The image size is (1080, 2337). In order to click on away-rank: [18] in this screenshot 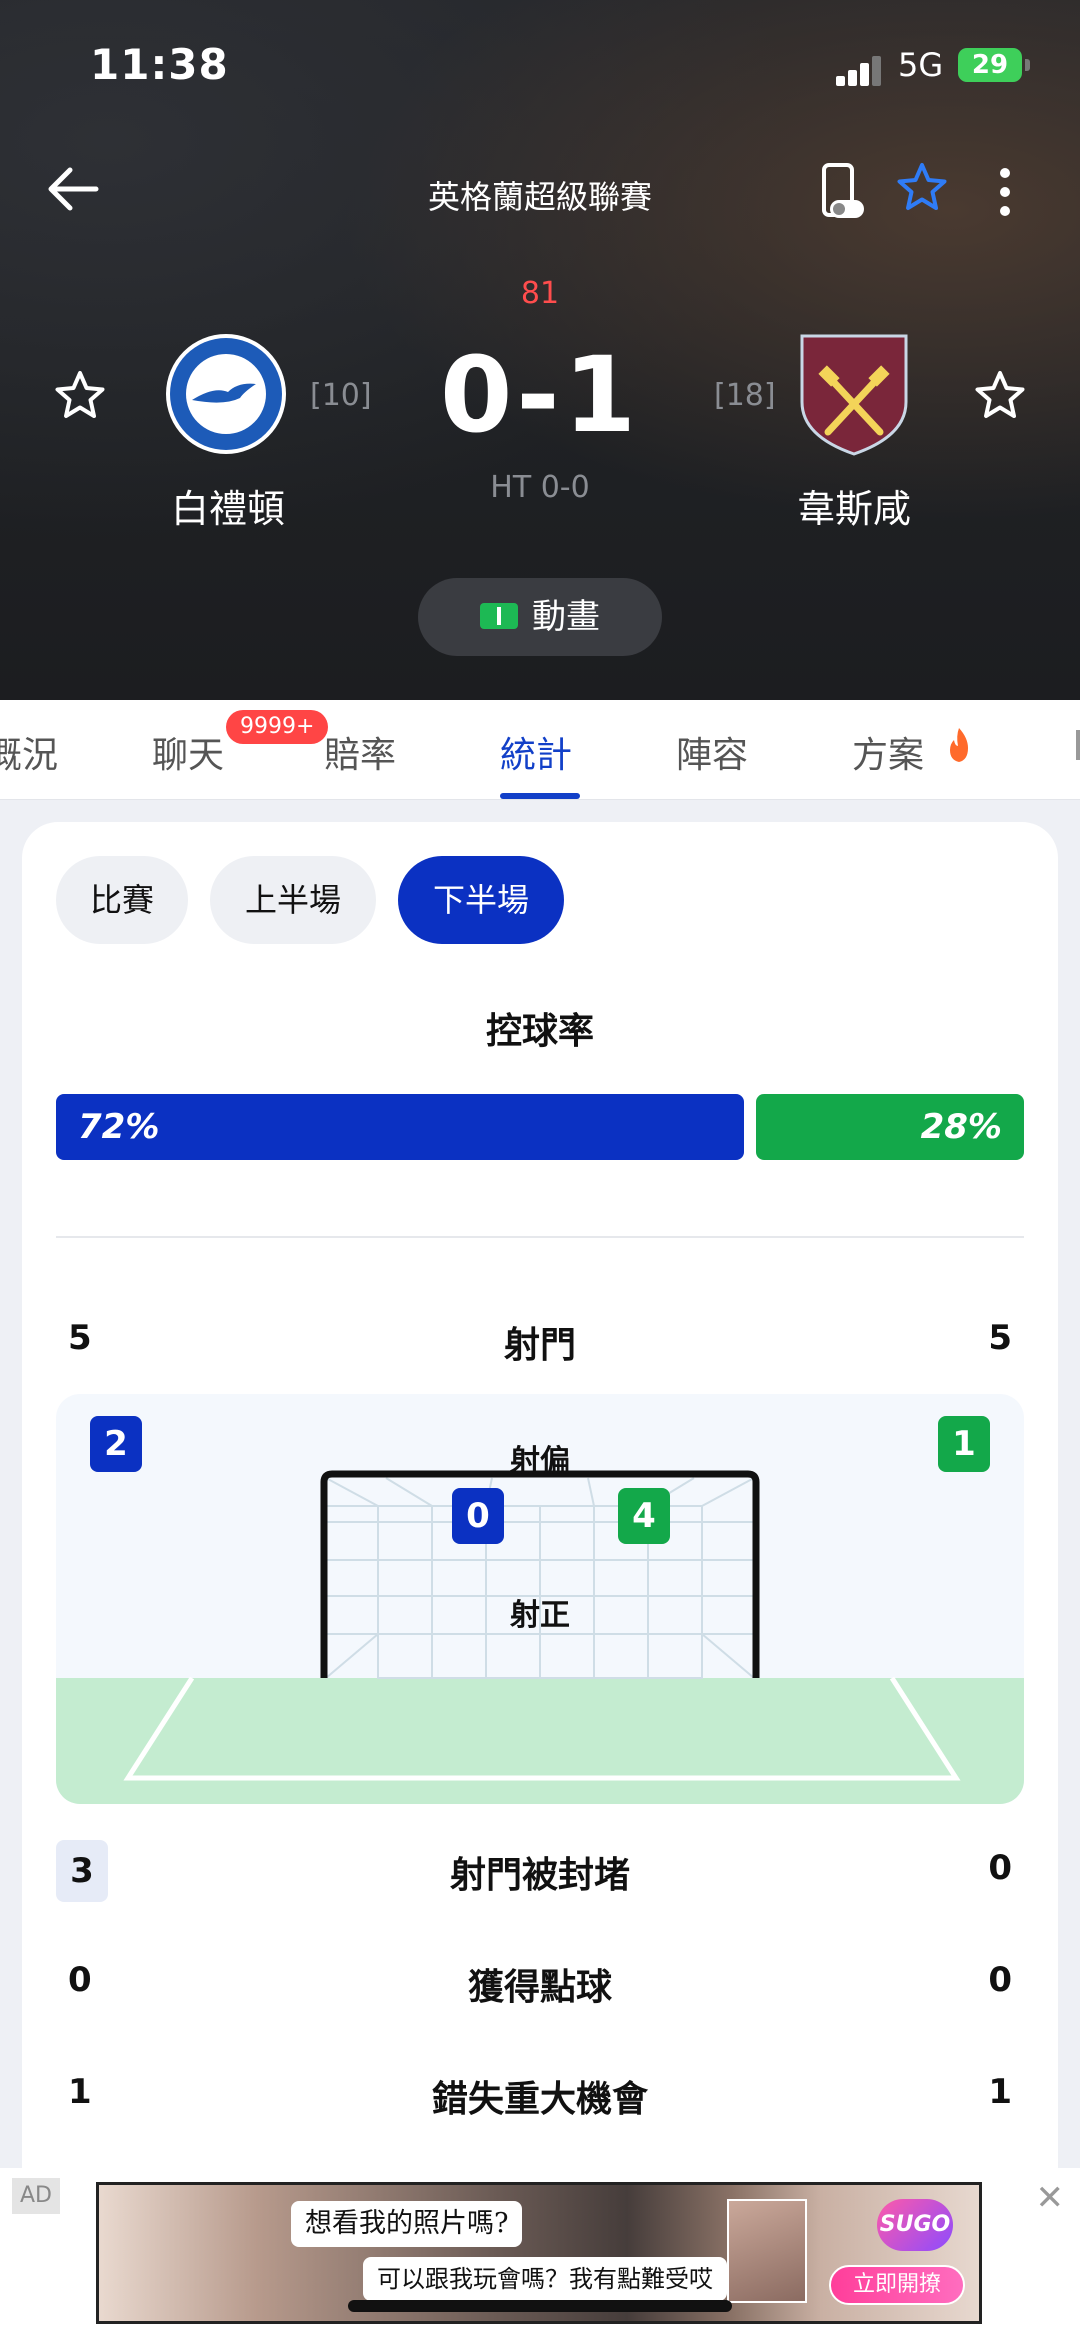, I will do `click(745, 395)`.